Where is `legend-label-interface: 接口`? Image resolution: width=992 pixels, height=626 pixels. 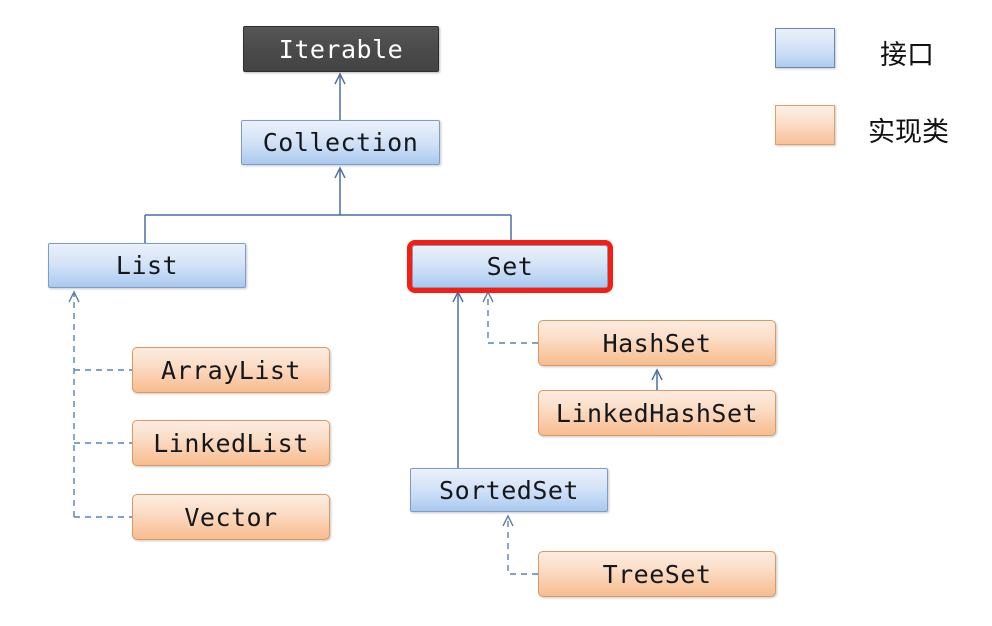
legend-label-interface: 接口 is located at coordinates (907, 55).